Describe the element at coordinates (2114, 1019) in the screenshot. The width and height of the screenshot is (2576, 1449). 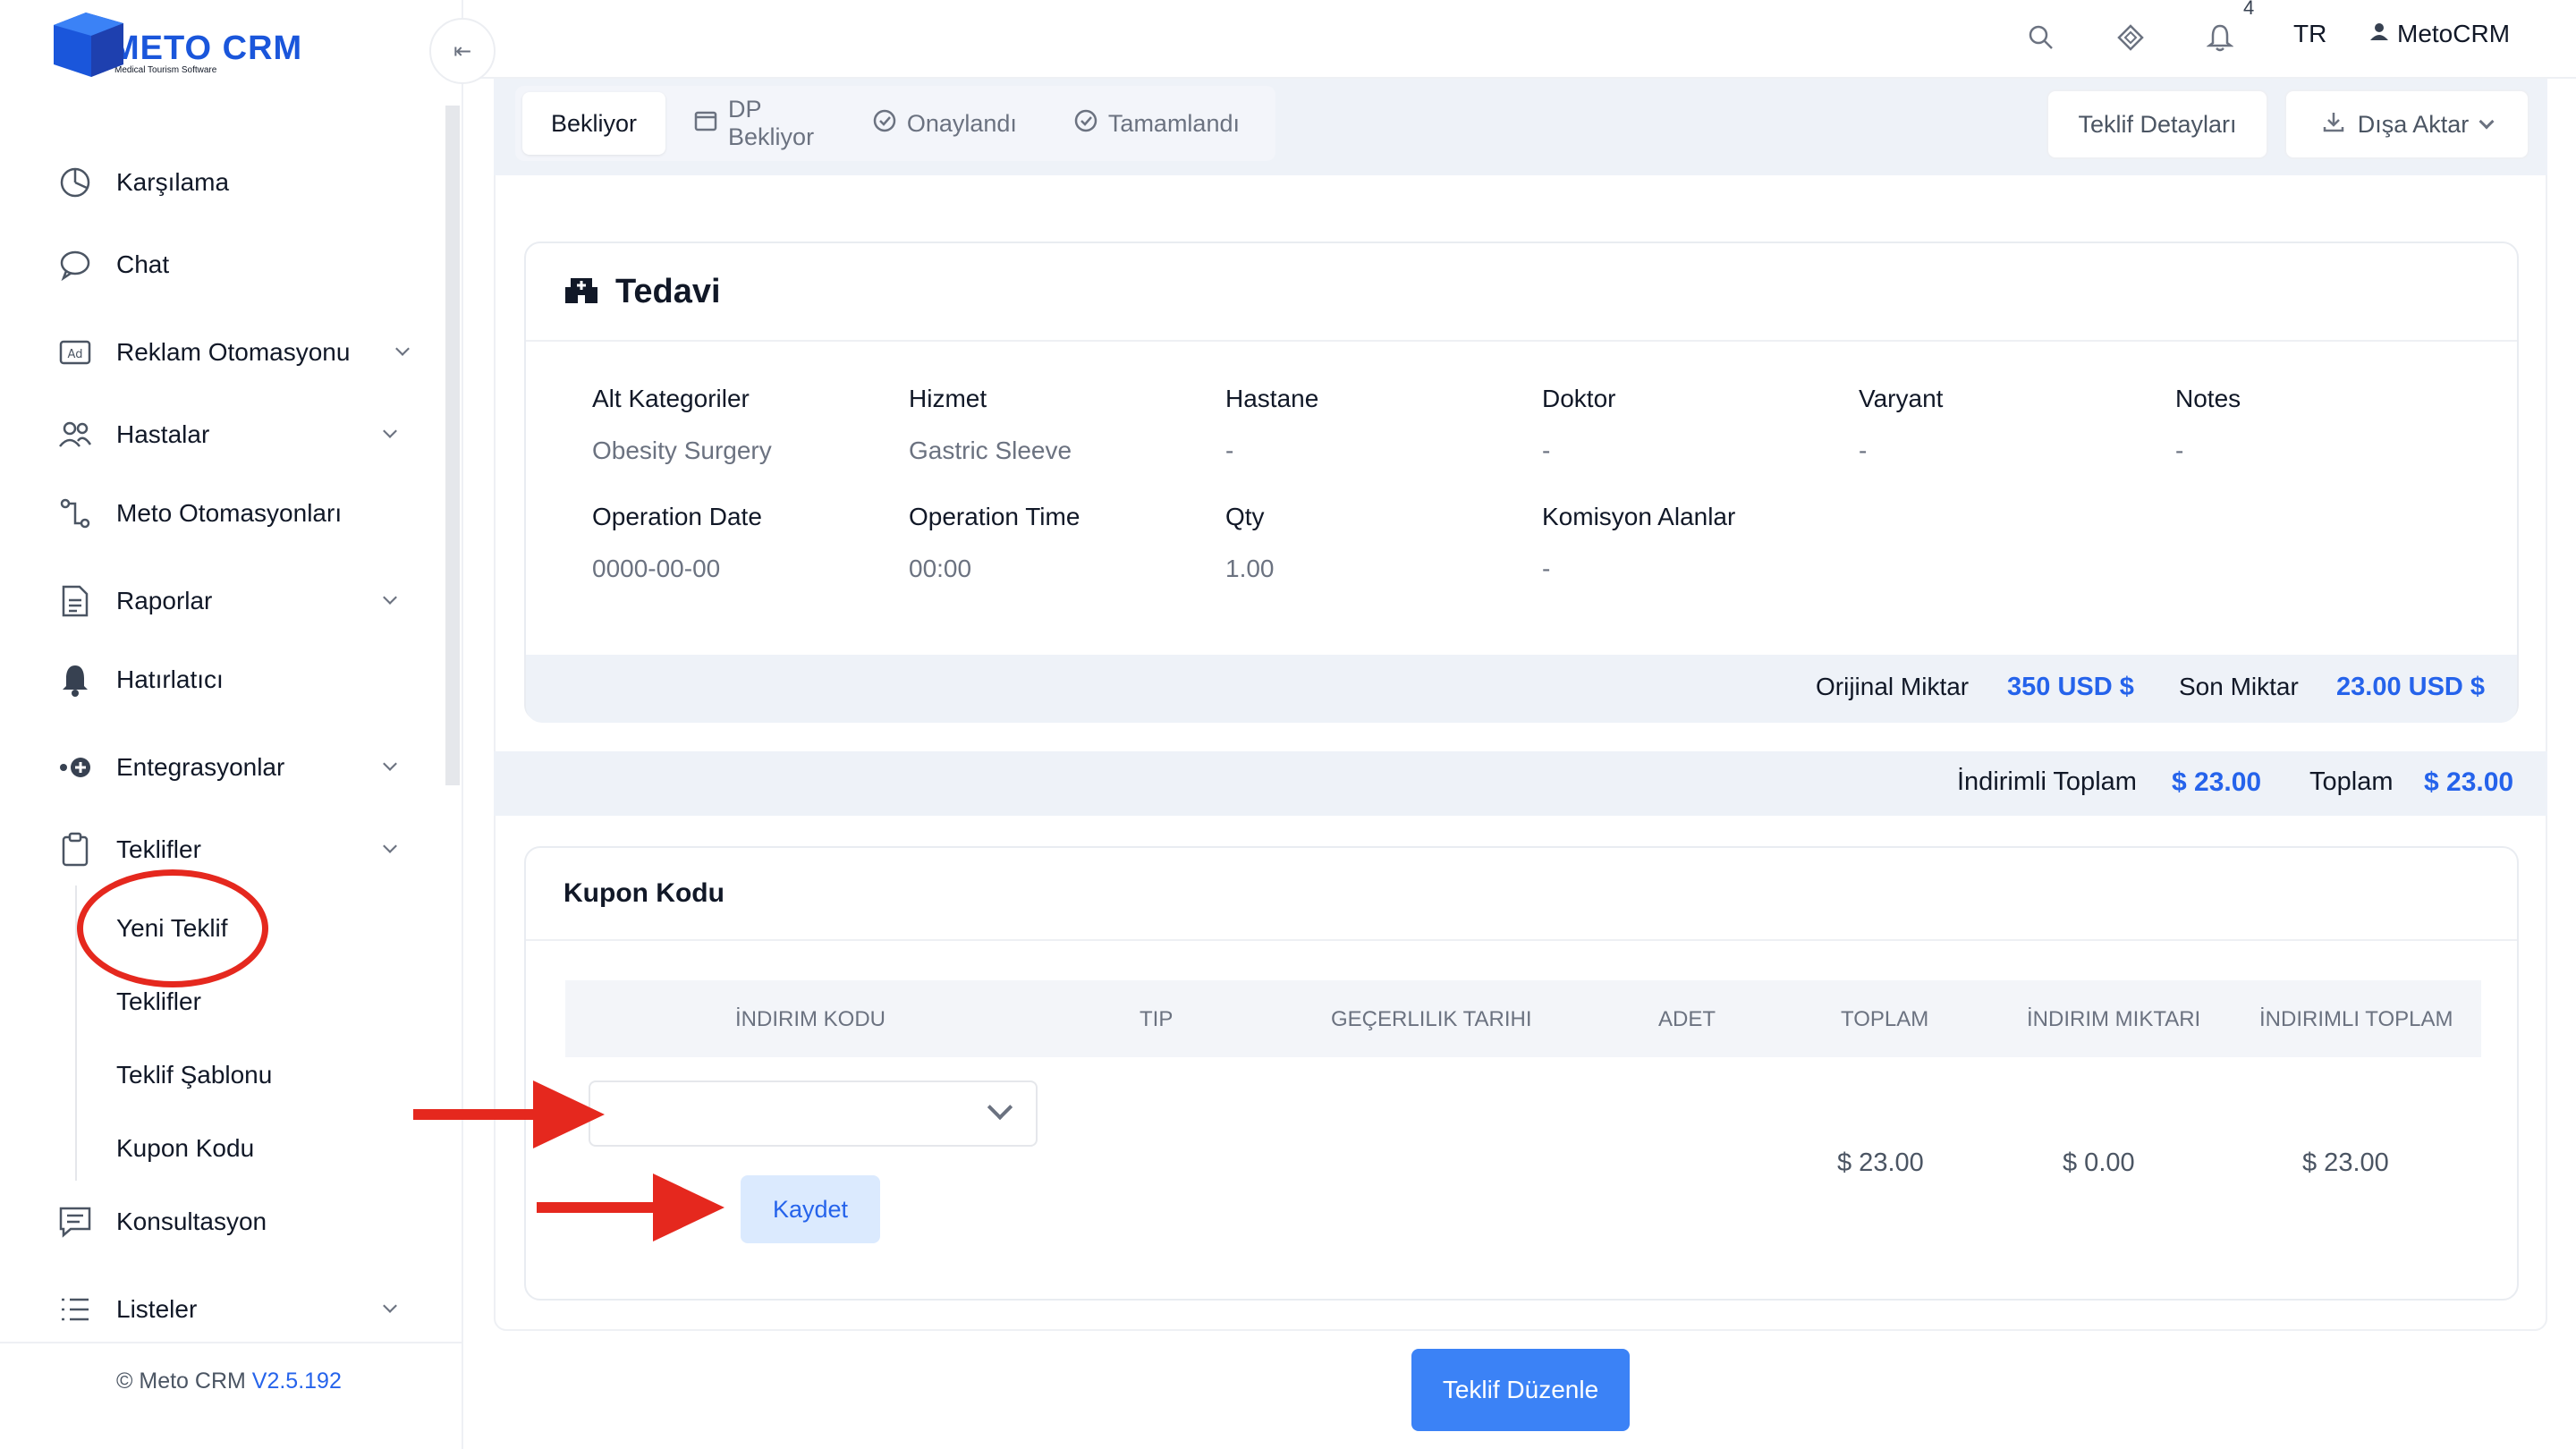
I see `column-header: İNDIRIM MIKTARI` at that location.